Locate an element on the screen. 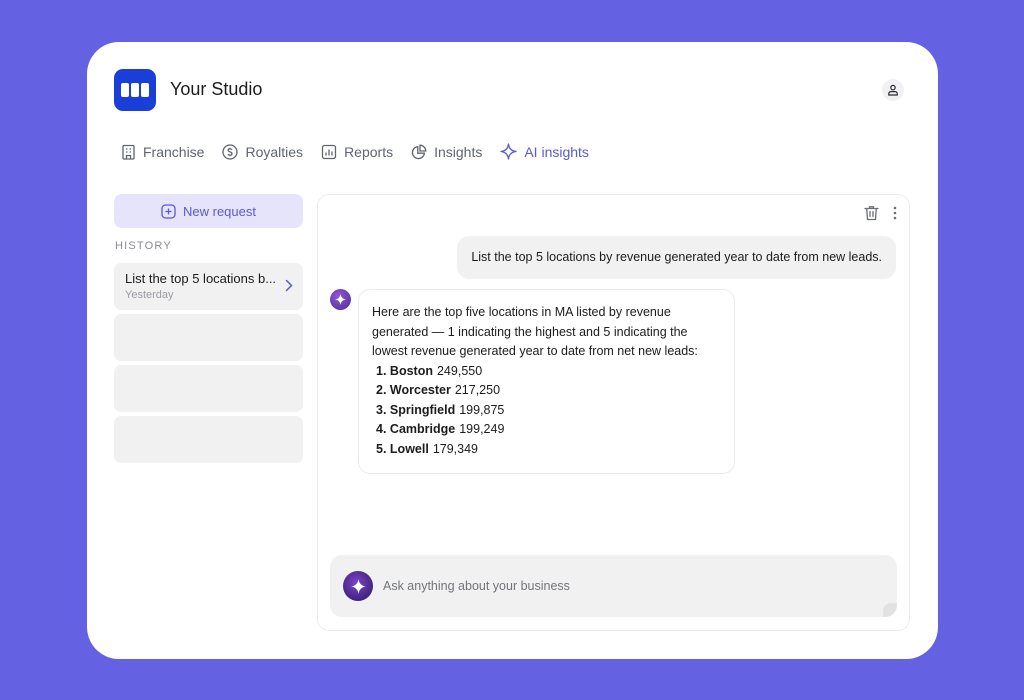  pie-chart-icon is located at coordinates (419, 151).